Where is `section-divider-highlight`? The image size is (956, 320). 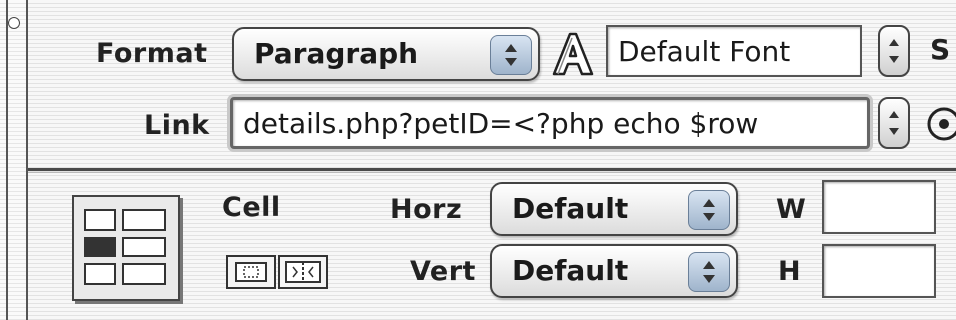 section-divider-highlight is located at coordinates (492, 172).